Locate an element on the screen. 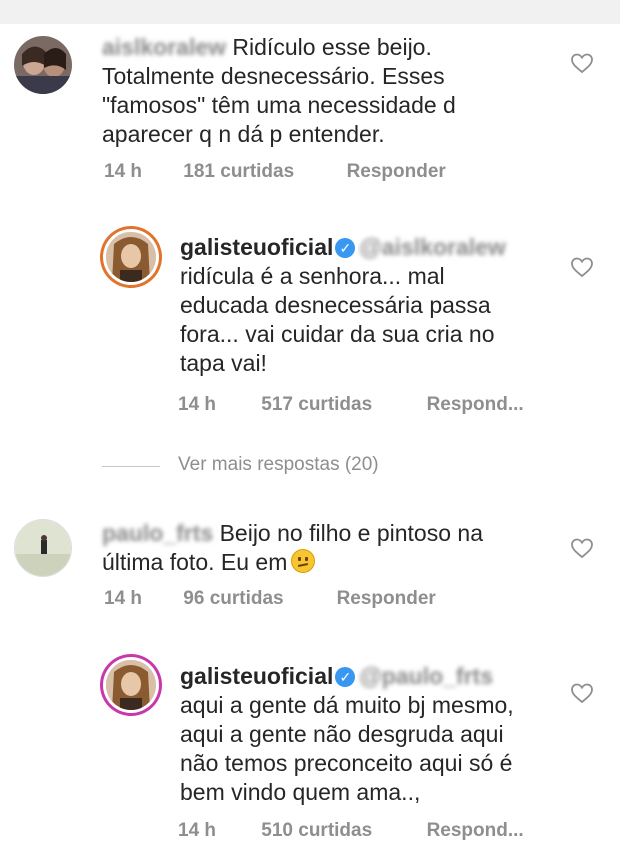 Image resolution: width=620 pixels, height=850 pixels. comment-username: paulo_frts is located at coordinates (157, 533).